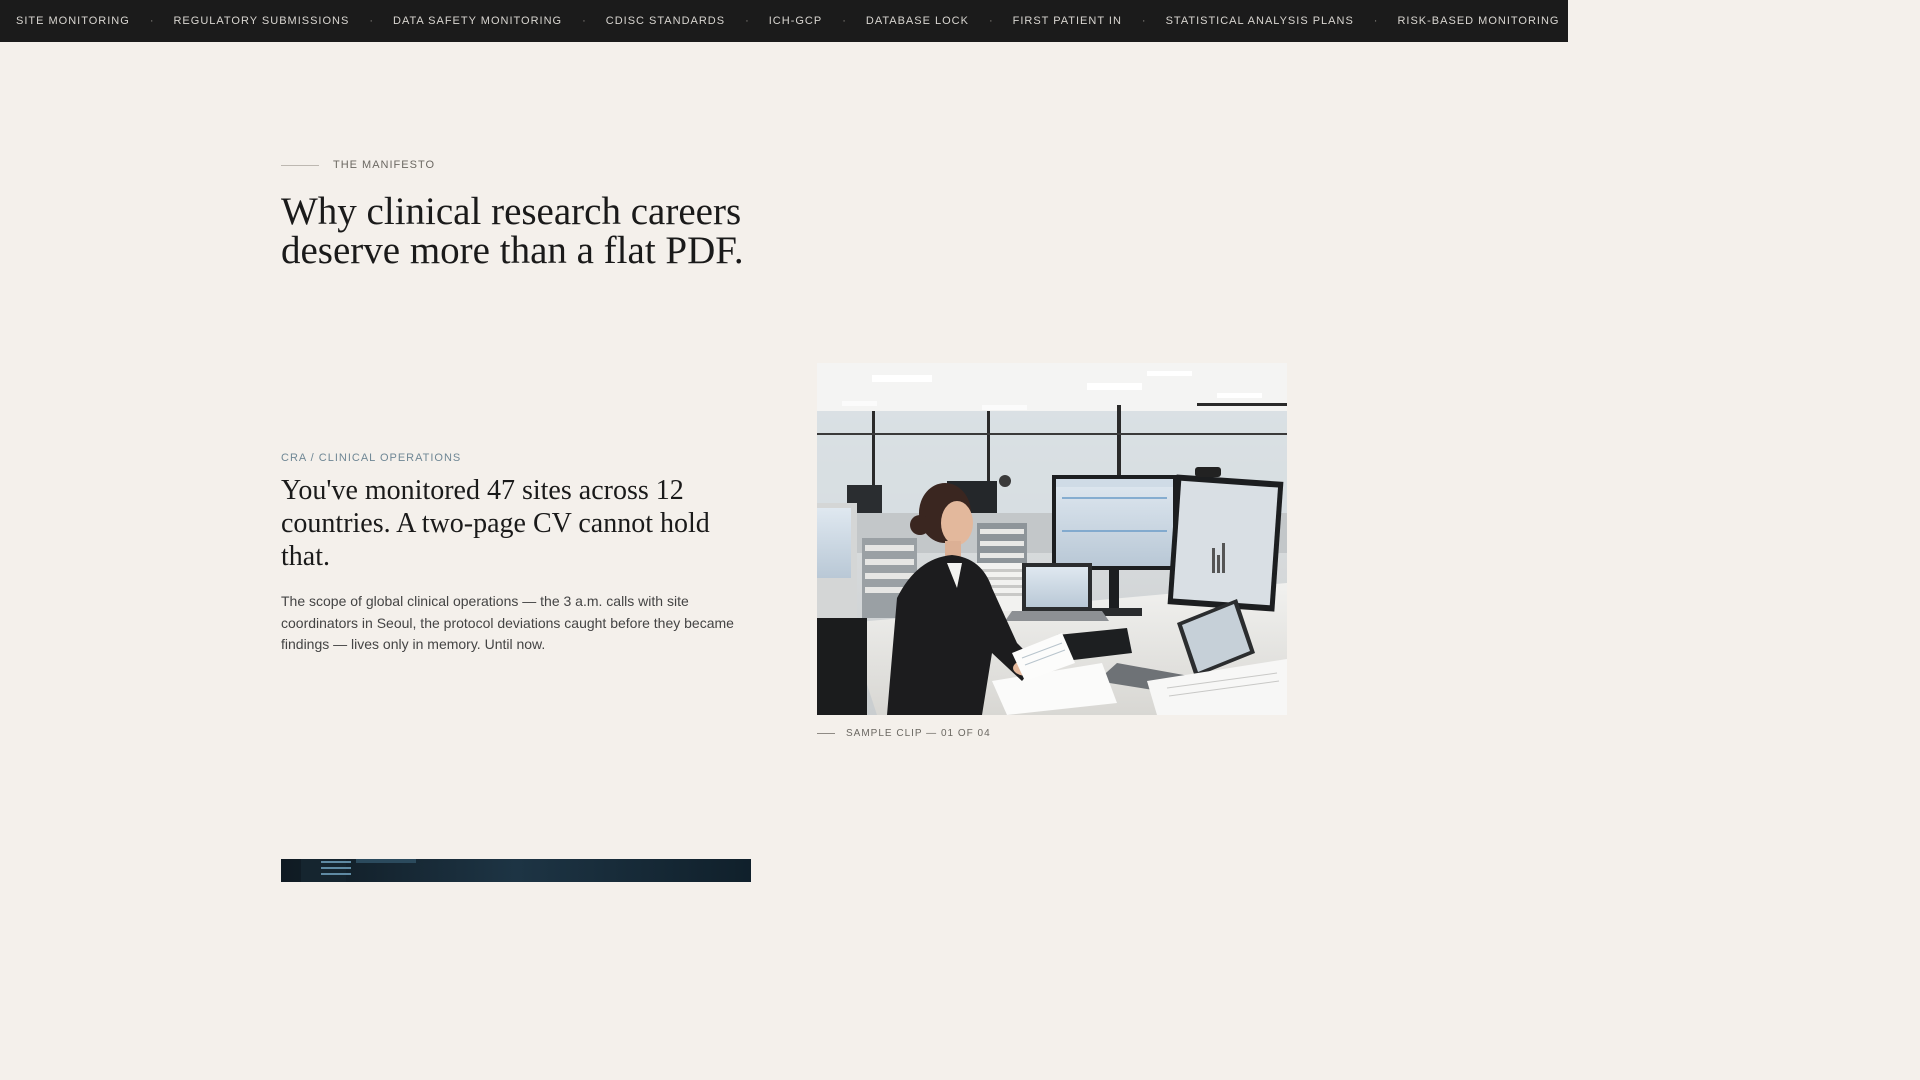 The height and width of the screenshot is (1080, 1920). Describe the element at coordinates (261, 21) in the screenshot. I see `ticker-item-label: REGULATORY SUBMISSIONS` at that location.